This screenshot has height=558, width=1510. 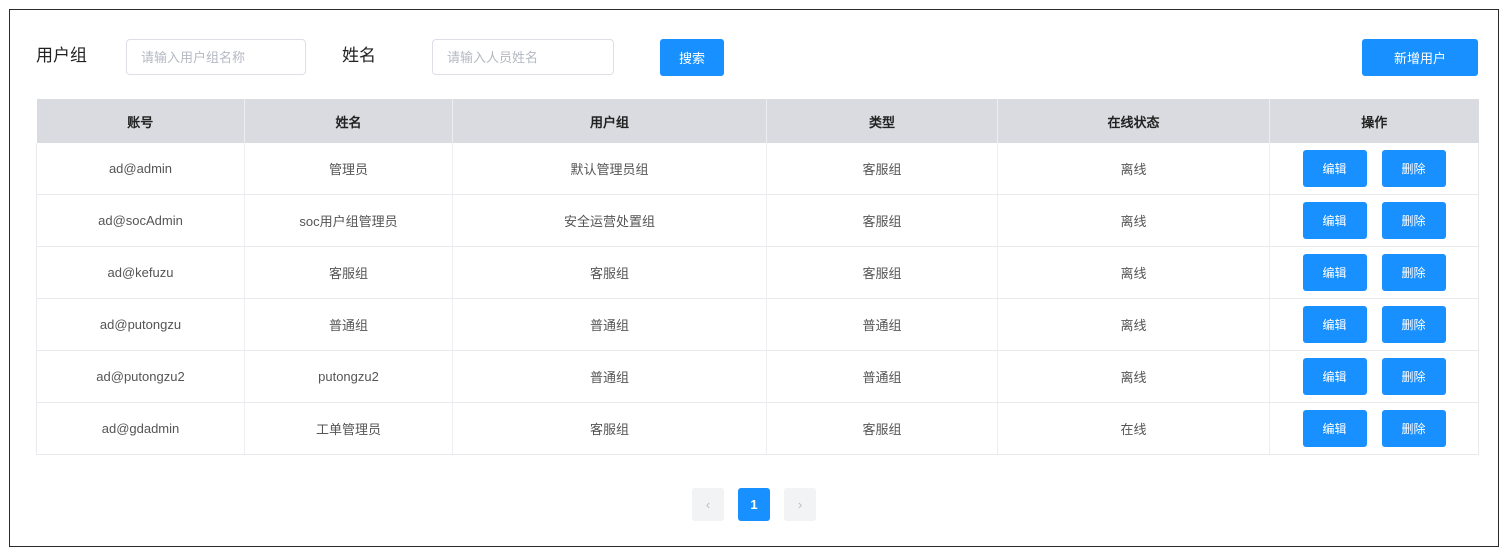 What do you see at coordinates (609, 169) in the screenshot?
I see `cell-user-group: 默认管理员组` at bounding box center [609, 169].